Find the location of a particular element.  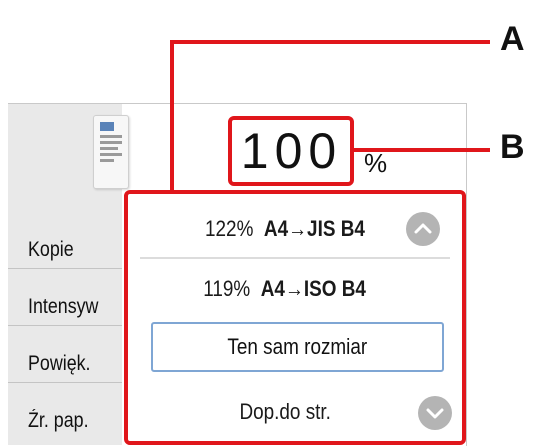

document-preview-icon is located at coordinates (111, 152).